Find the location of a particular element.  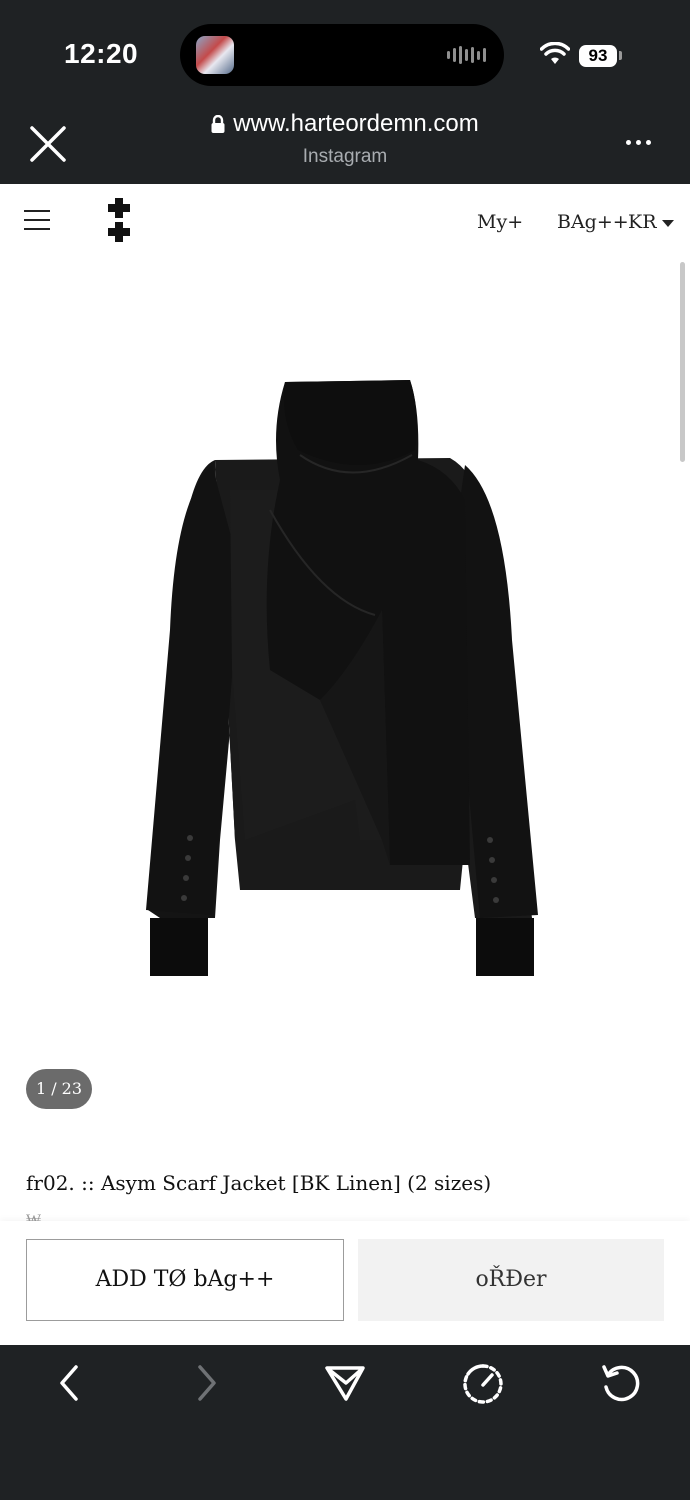

gallery-counter: 1 / 23 is located at coordinates (59, 1089).